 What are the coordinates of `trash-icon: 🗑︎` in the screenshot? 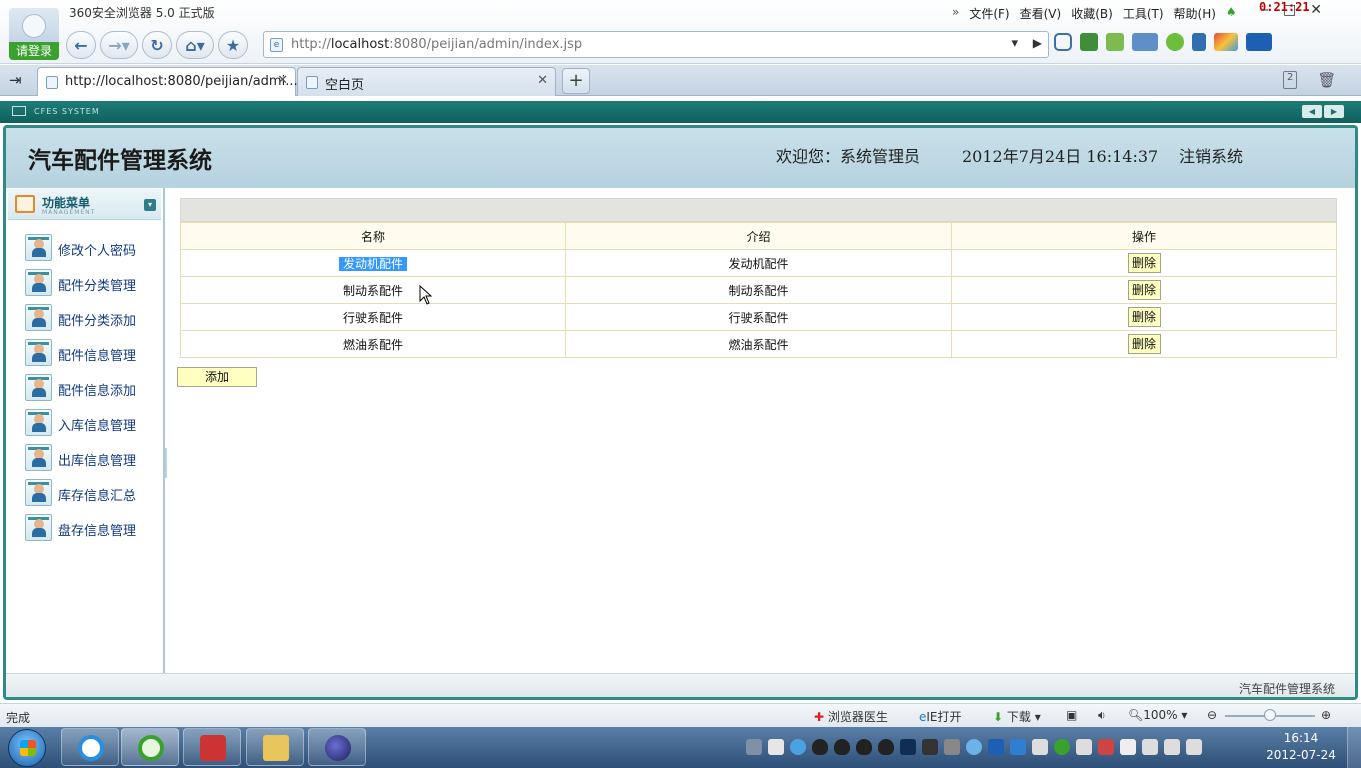 It's located at (1326, 80).